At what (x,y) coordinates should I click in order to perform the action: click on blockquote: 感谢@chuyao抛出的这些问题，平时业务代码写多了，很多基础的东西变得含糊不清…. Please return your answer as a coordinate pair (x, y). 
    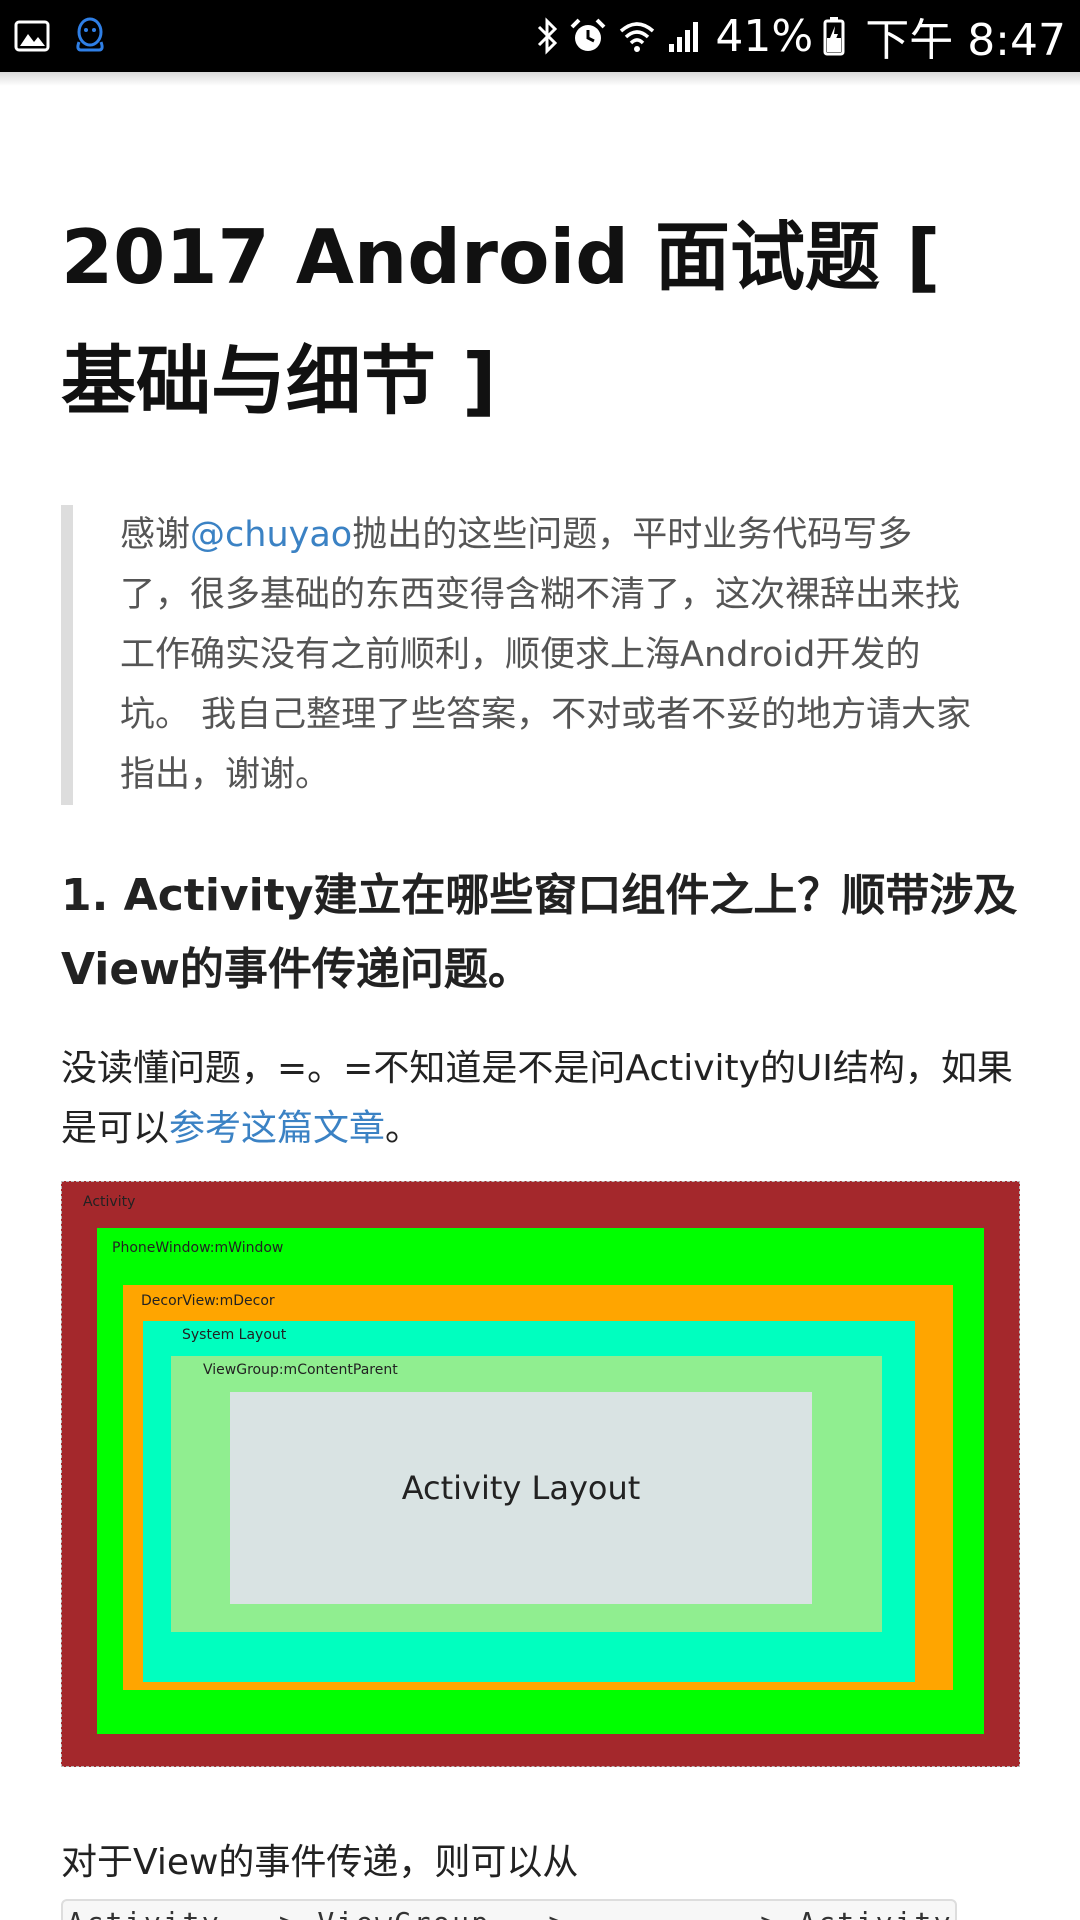
    Looking at the image, I should click on (540, 655).